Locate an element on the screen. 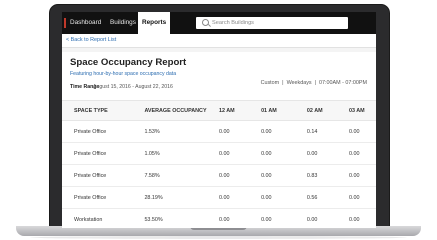 This screenshot has height=240, width=437. time-range-value: August 15, 2016 - August 22, 2016 is located at coordinates (133, 87).